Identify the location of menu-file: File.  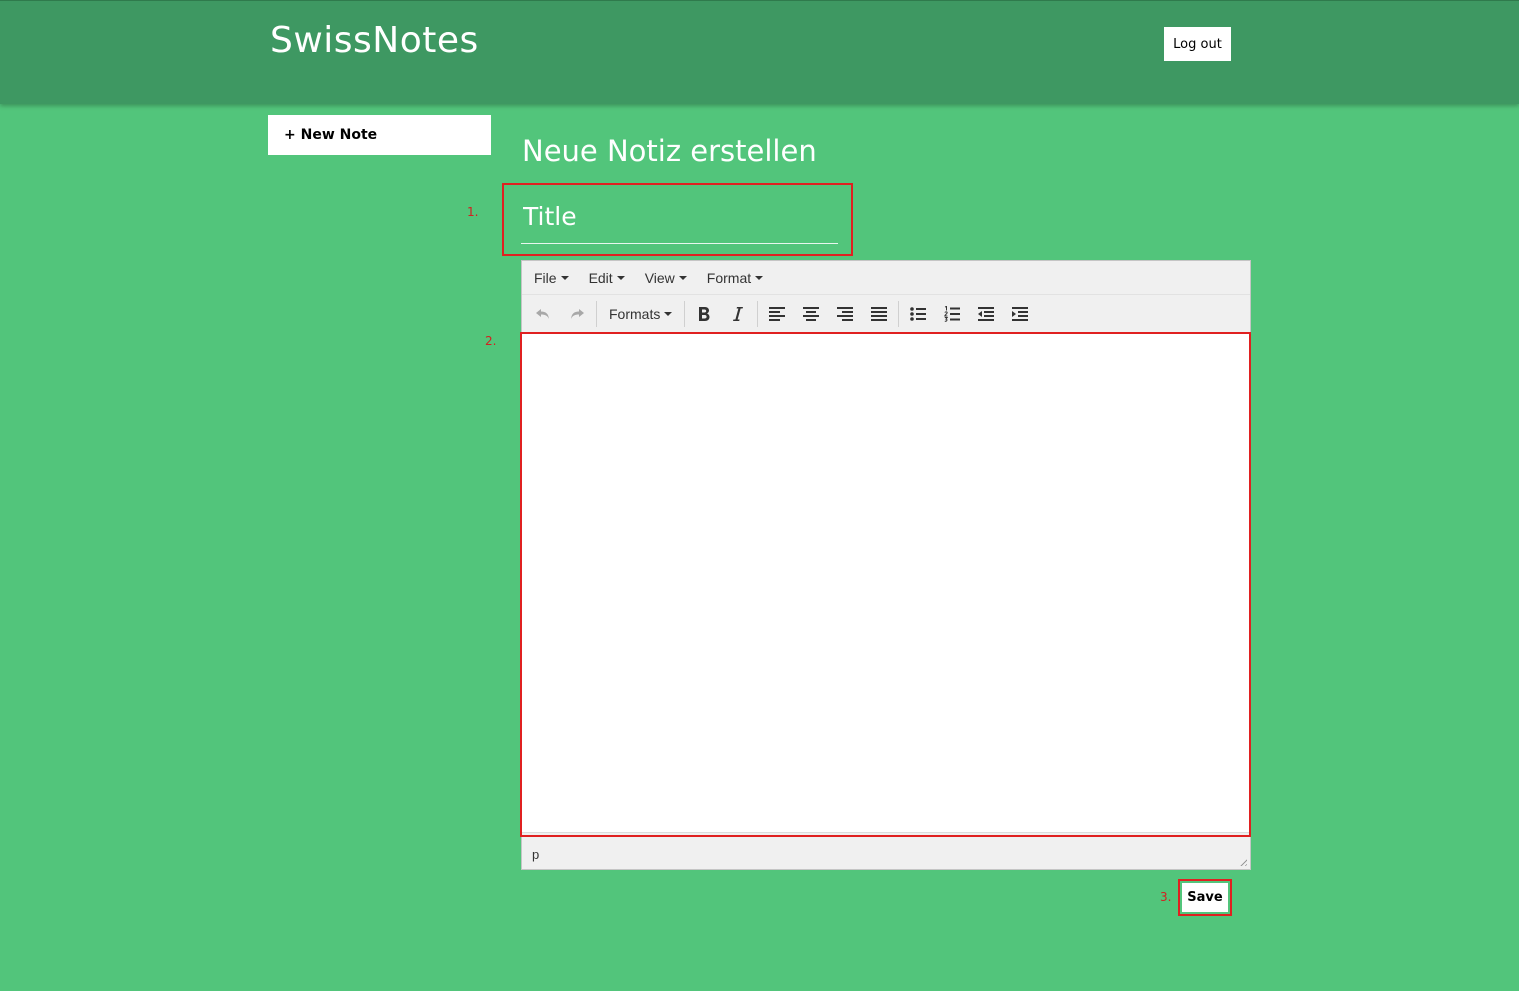
(551, 278).